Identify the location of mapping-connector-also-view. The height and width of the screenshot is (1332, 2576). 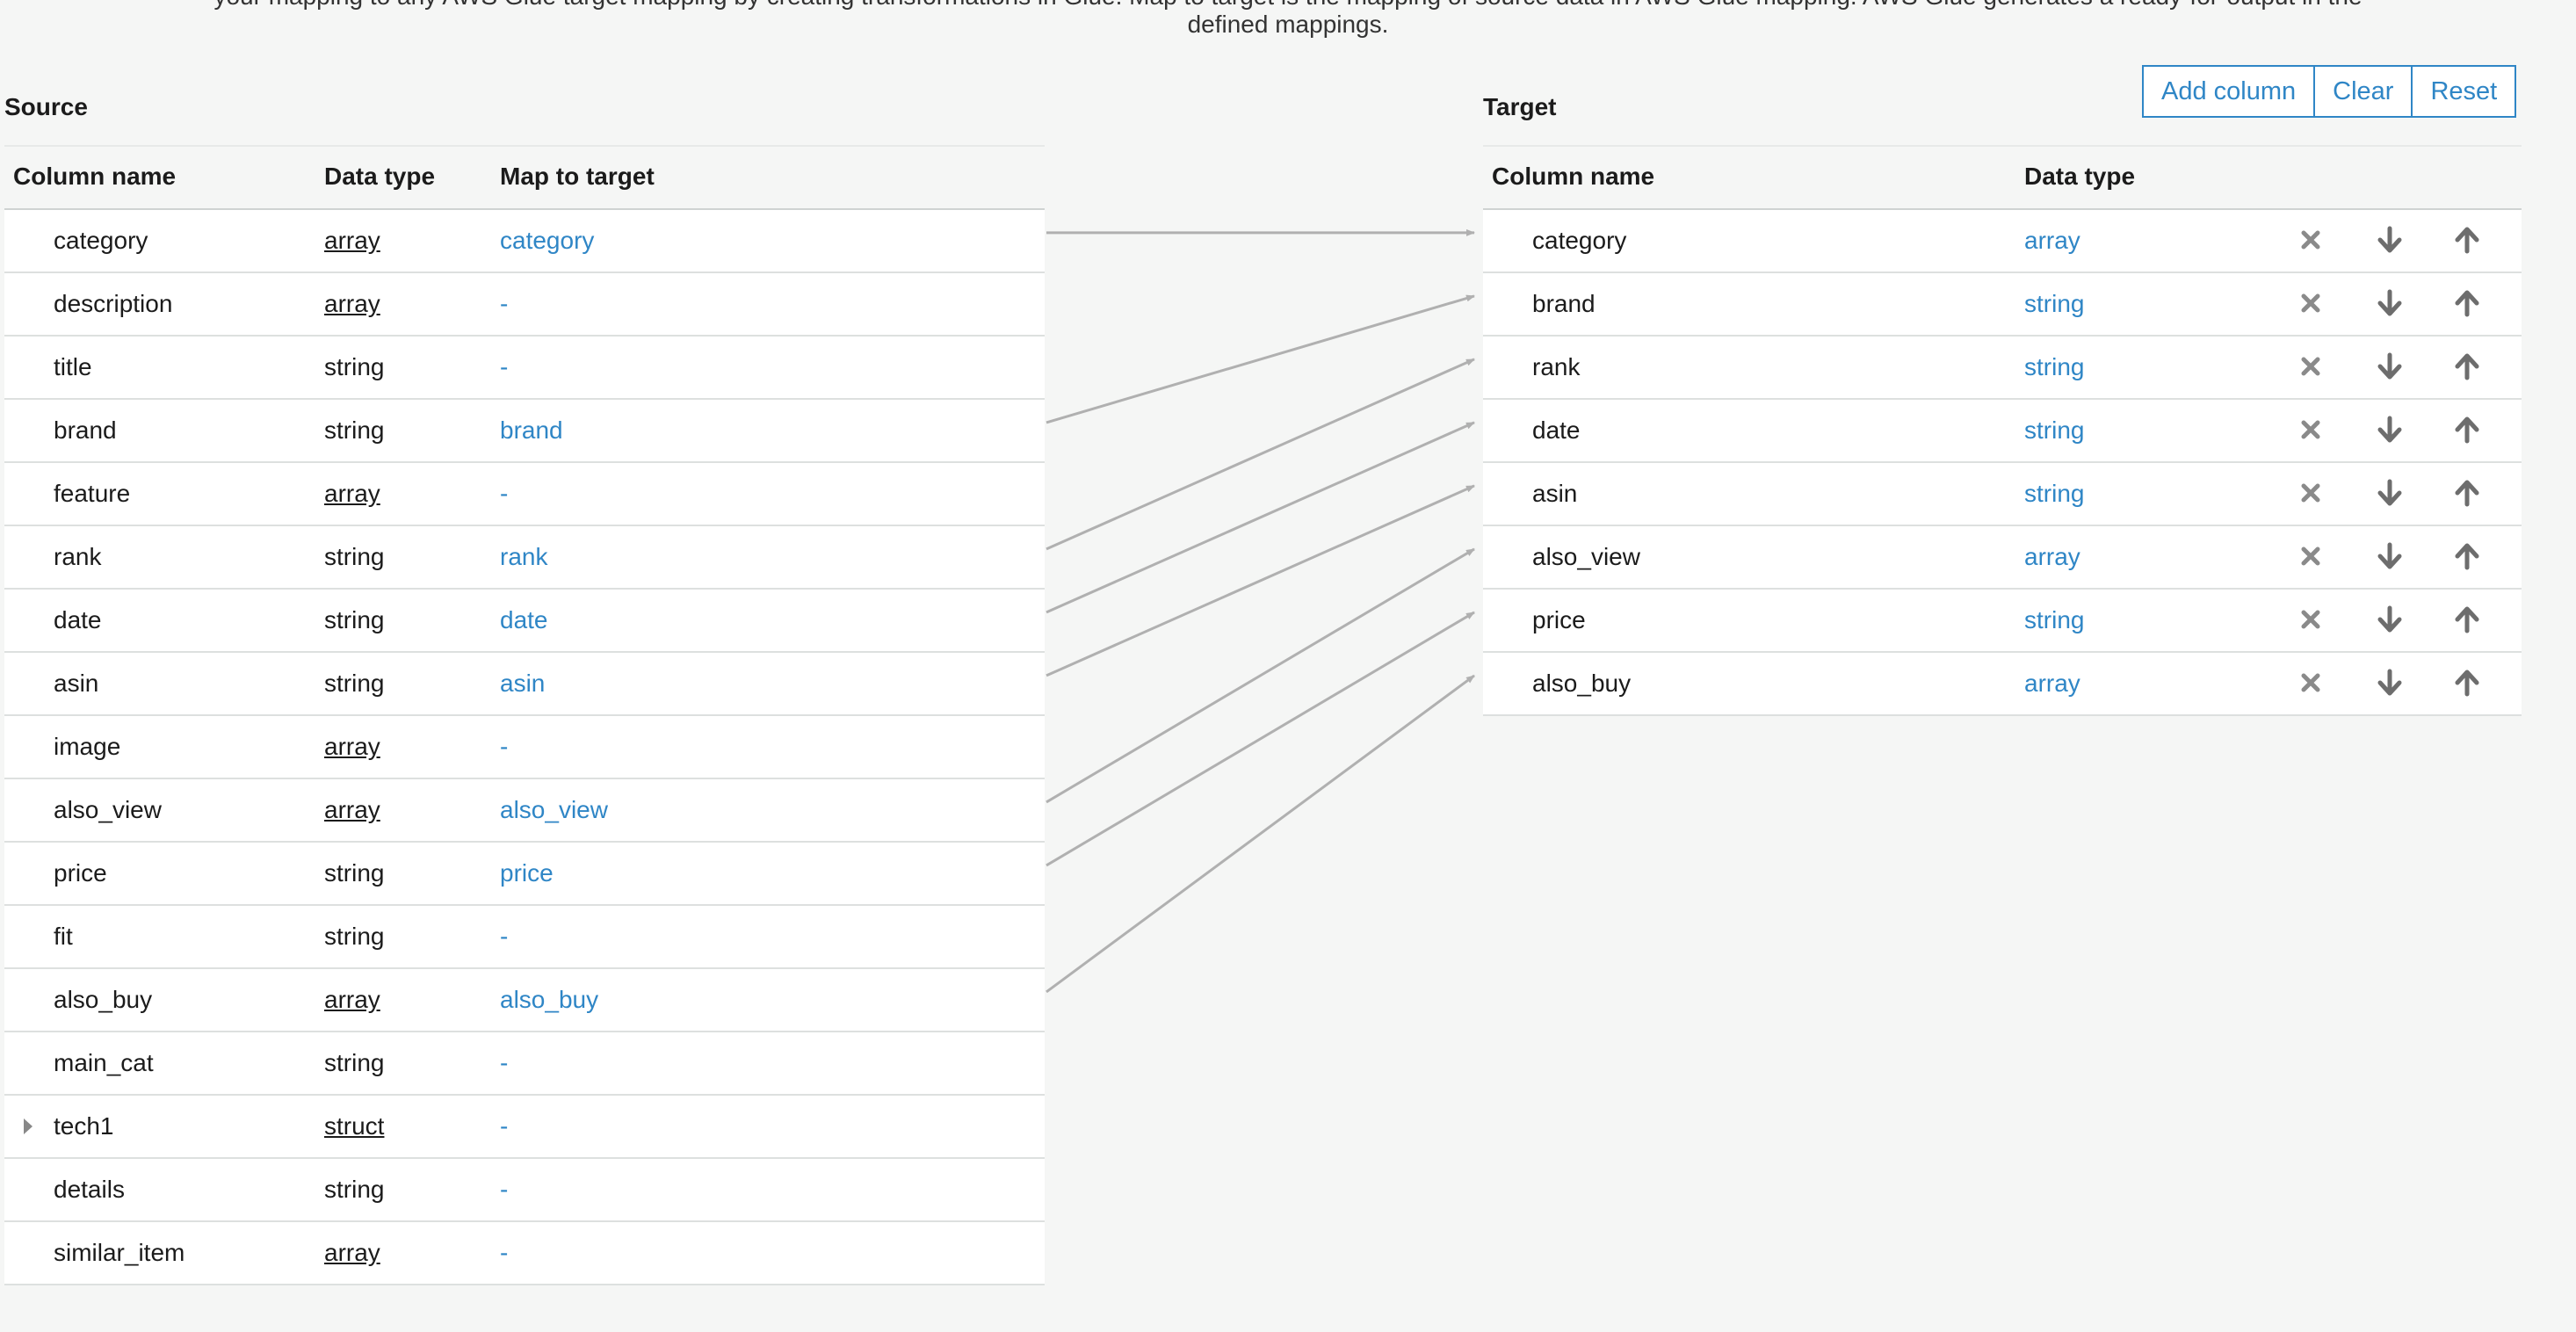
(1260, 675).